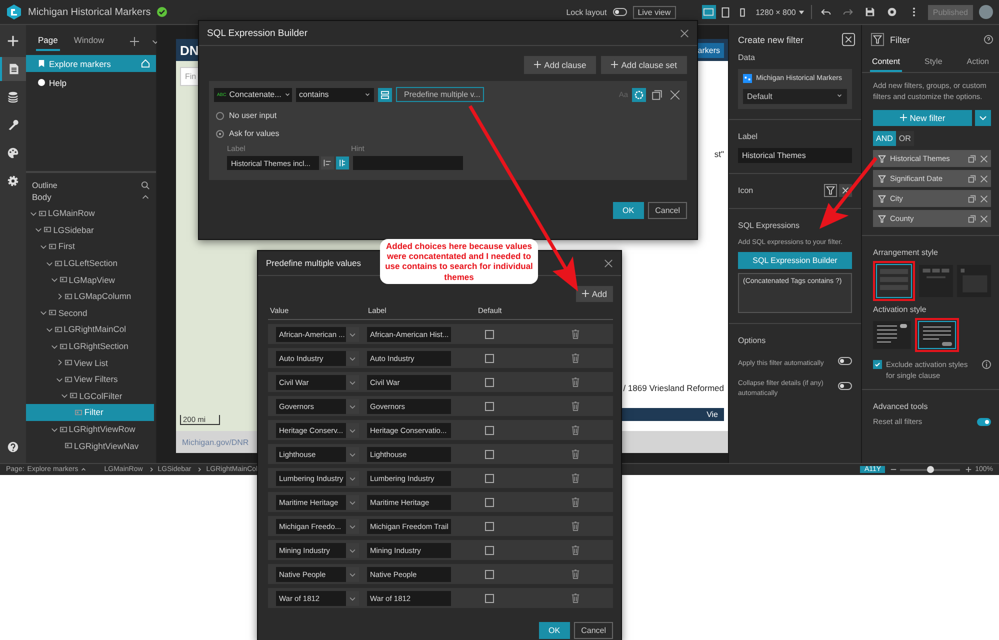 This screenshot has height=640, width=999. Describe the element at coordinates (13, 69) in the screenshot. I see `page-rail-button` at that location.